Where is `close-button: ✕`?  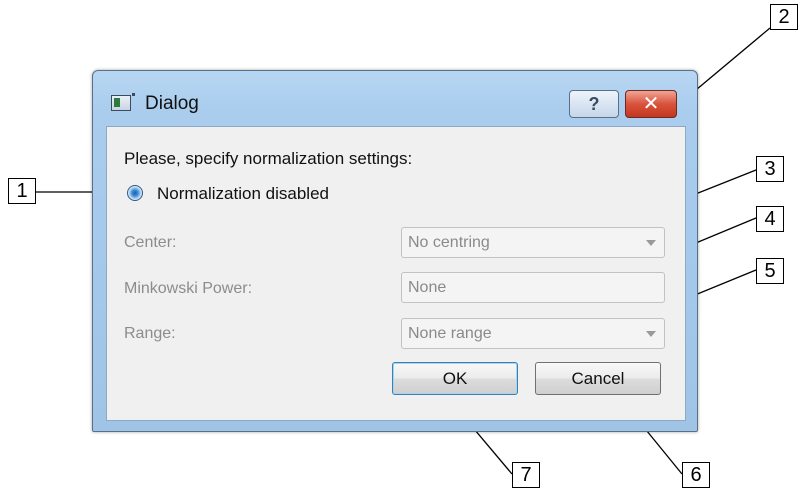 close-button: ✕ is located at coordinates (651, 104).